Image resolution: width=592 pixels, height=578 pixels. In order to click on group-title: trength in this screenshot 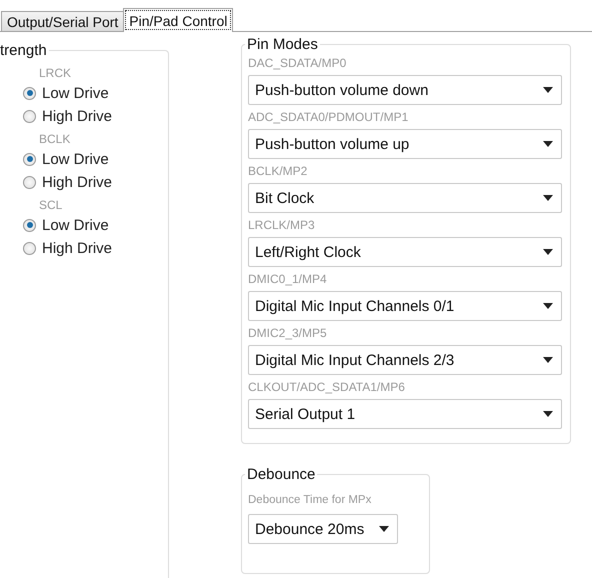, I will do `click(24, 50)`.